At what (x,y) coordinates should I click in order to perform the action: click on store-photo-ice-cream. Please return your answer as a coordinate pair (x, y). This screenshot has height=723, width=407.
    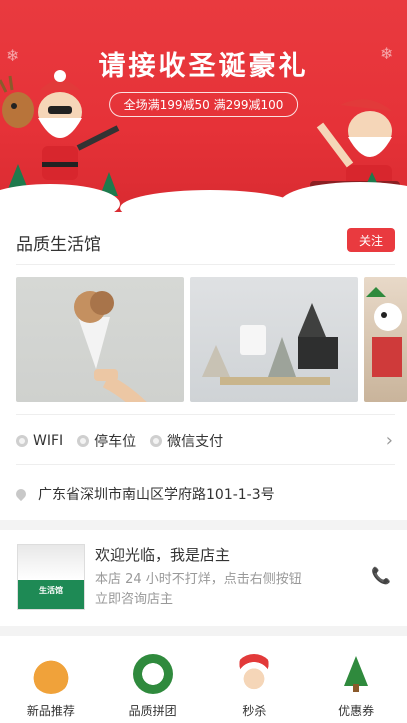
    Looking at the image, I should click on (100, 339).